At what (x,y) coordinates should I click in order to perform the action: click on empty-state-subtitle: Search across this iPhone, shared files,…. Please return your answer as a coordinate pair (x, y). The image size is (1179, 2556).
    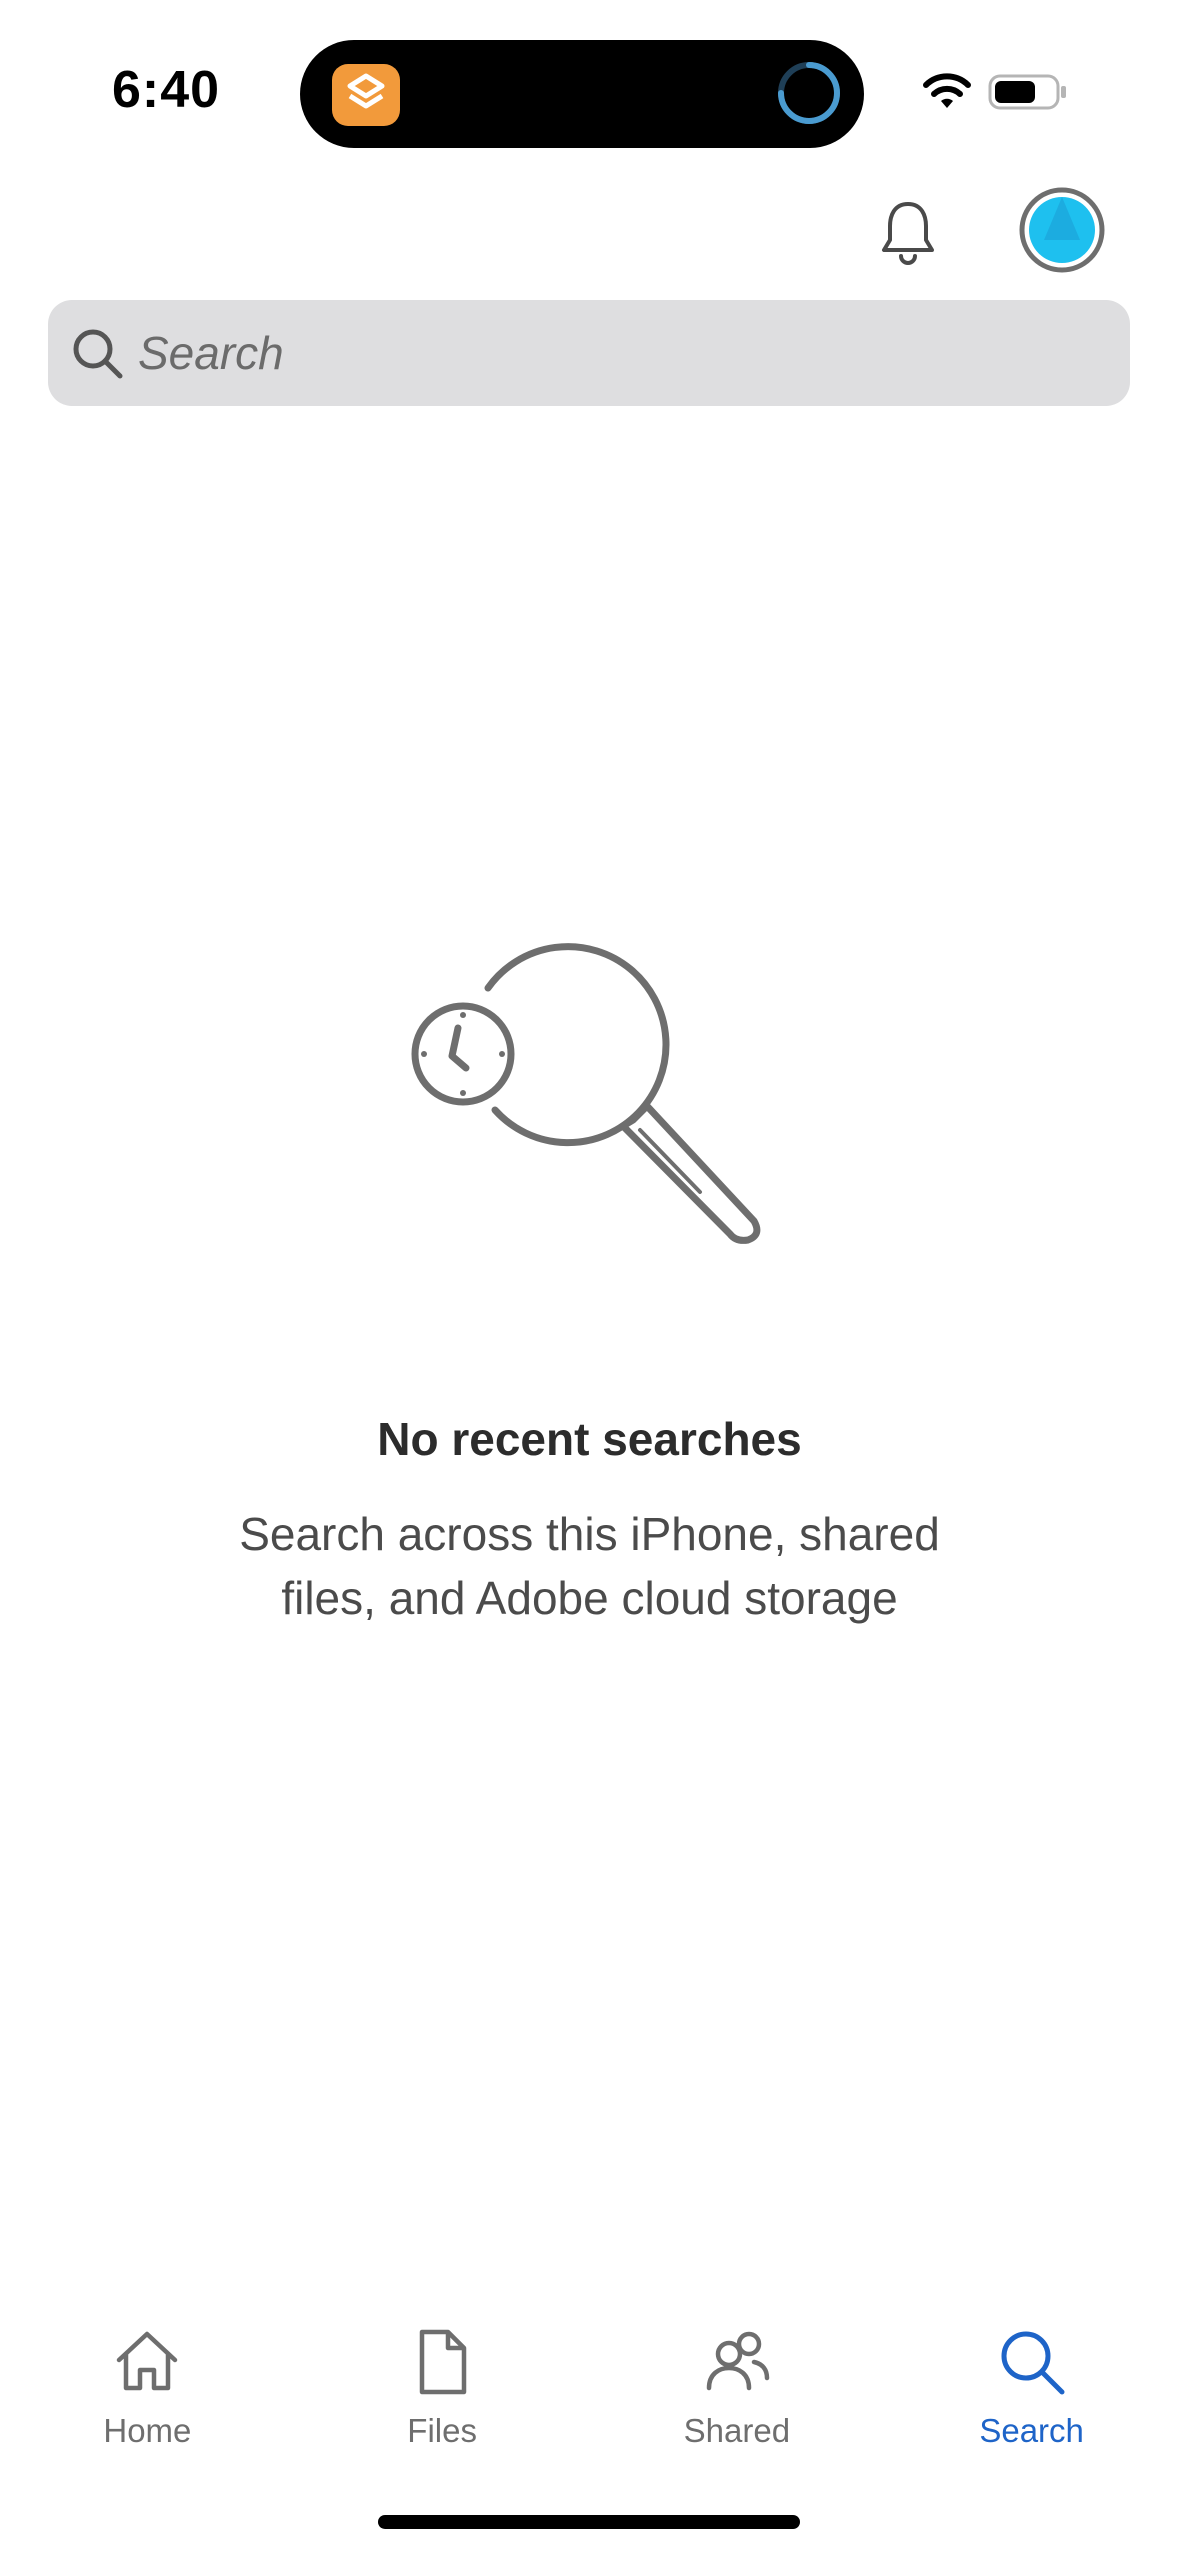
    Looking at the image, I should click on (589, 1566).